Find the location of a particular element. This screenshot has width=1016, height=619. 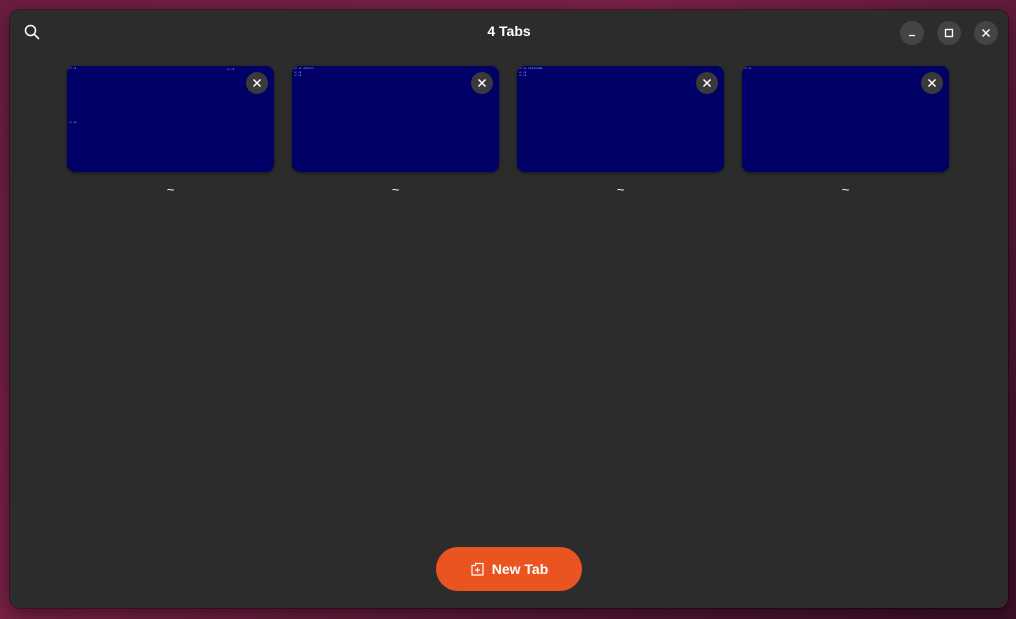

maximize-icon is located at coordinates (949, 33).